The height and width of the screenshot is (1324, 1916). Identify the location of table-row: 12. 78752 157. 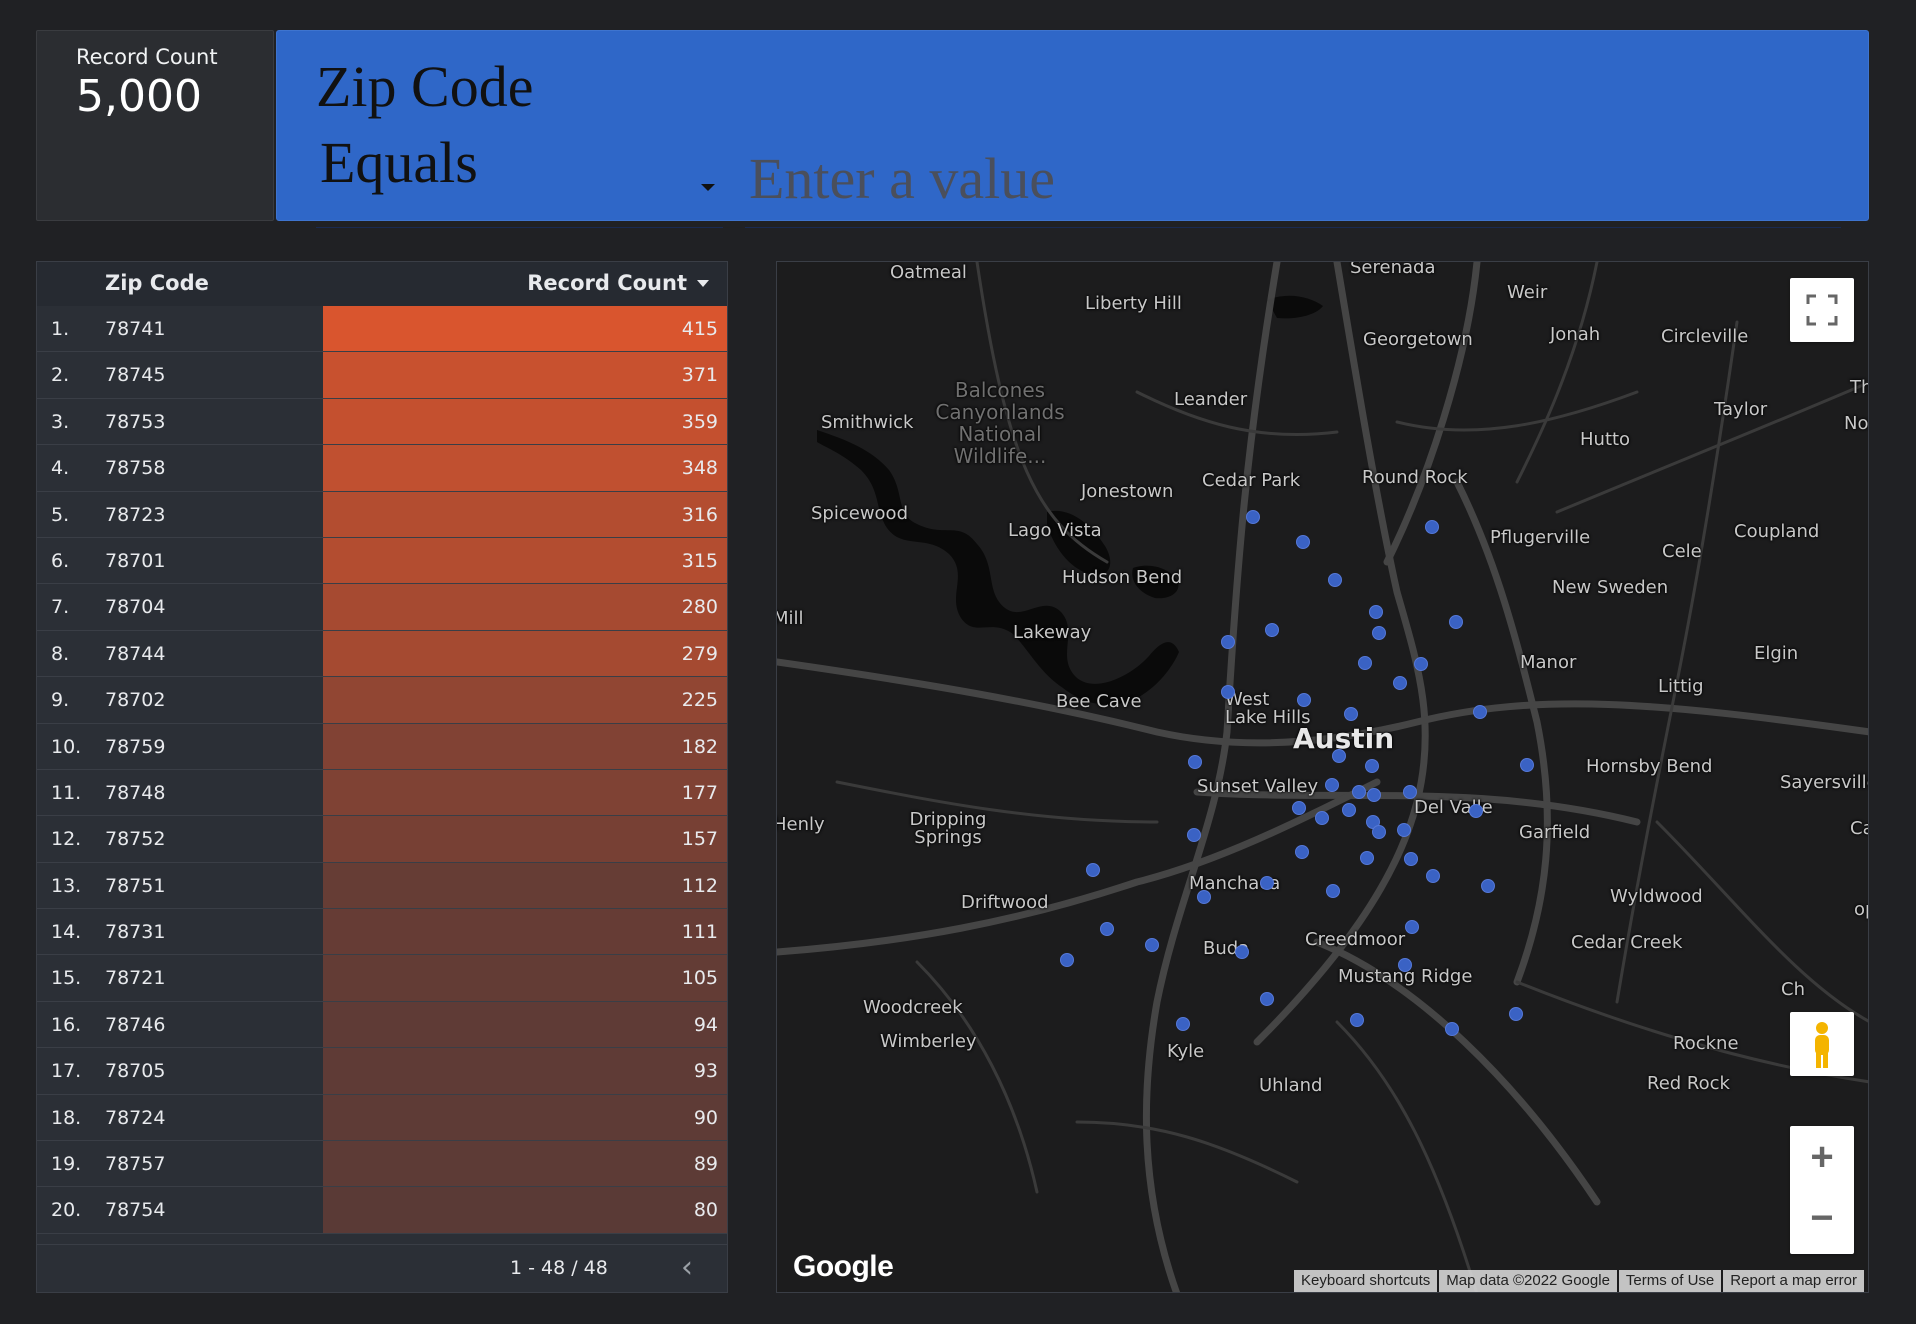
(382, 839).